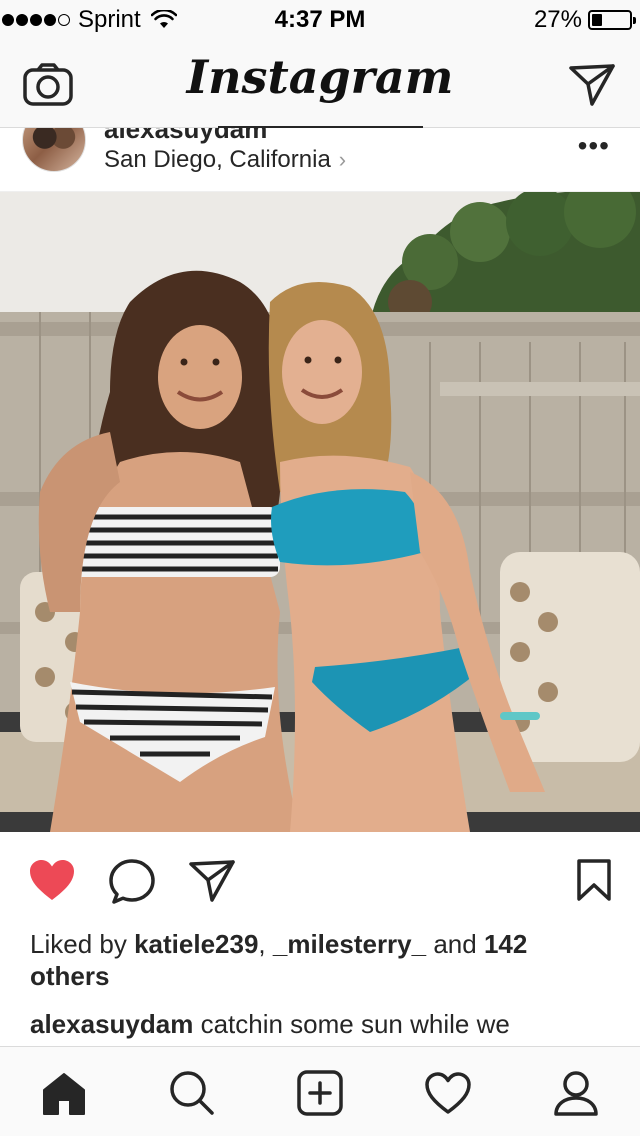 This screenshot has width=640, height=1136. I want to click on liked-by-user-1: katiele239, so click(196, 944).